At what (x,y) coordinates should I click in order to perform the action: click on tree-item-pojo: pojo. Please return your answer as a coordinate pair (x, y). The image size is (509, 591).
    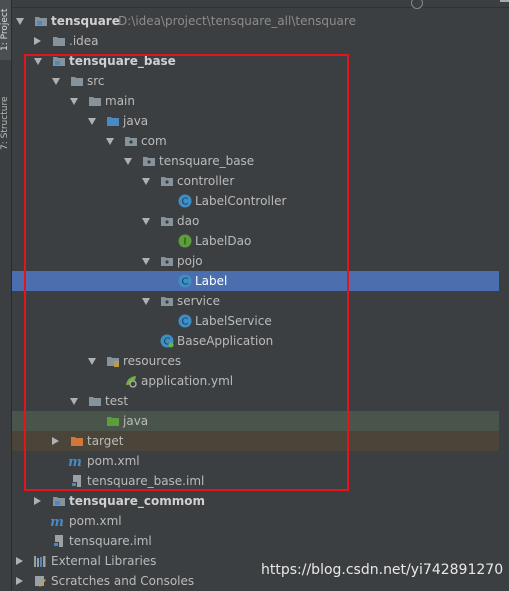
    Looking at the image, I should click on (255, 261).